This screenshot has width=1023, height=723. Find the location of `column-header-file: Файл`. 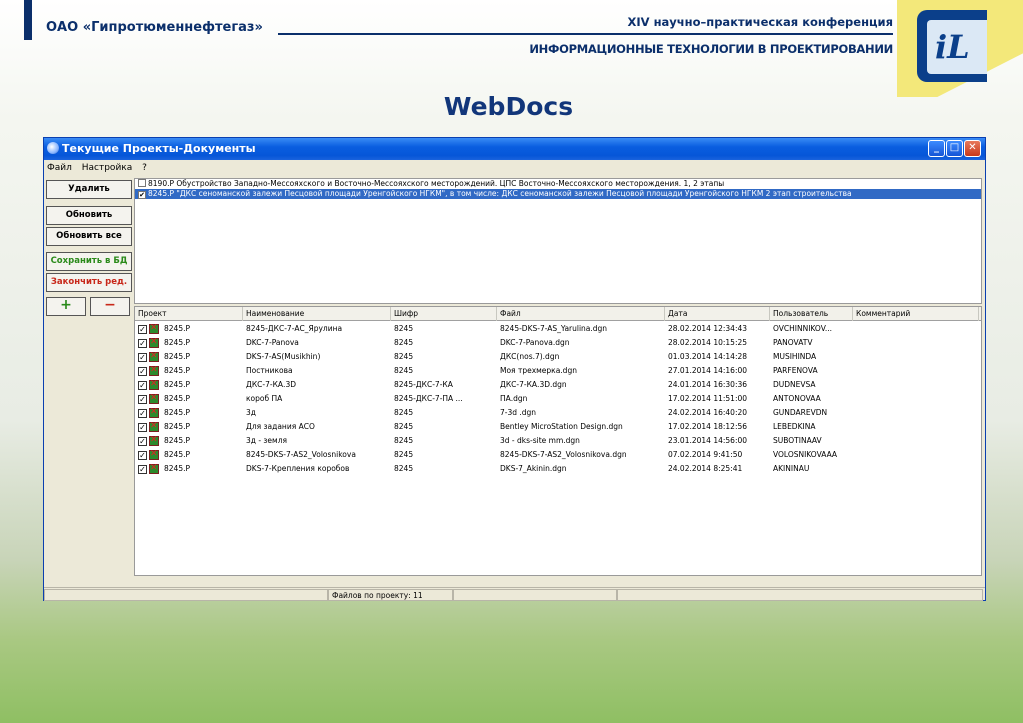

column-header-file: Файл is located at coordinates (581, 314).